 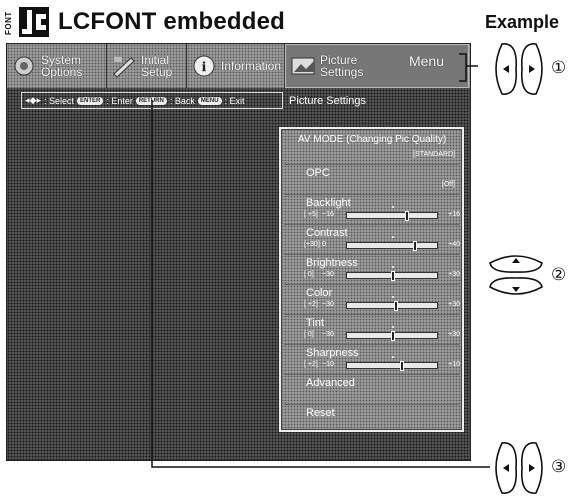 I want to click on step-2-label: ②, so click(x=559, y=274).